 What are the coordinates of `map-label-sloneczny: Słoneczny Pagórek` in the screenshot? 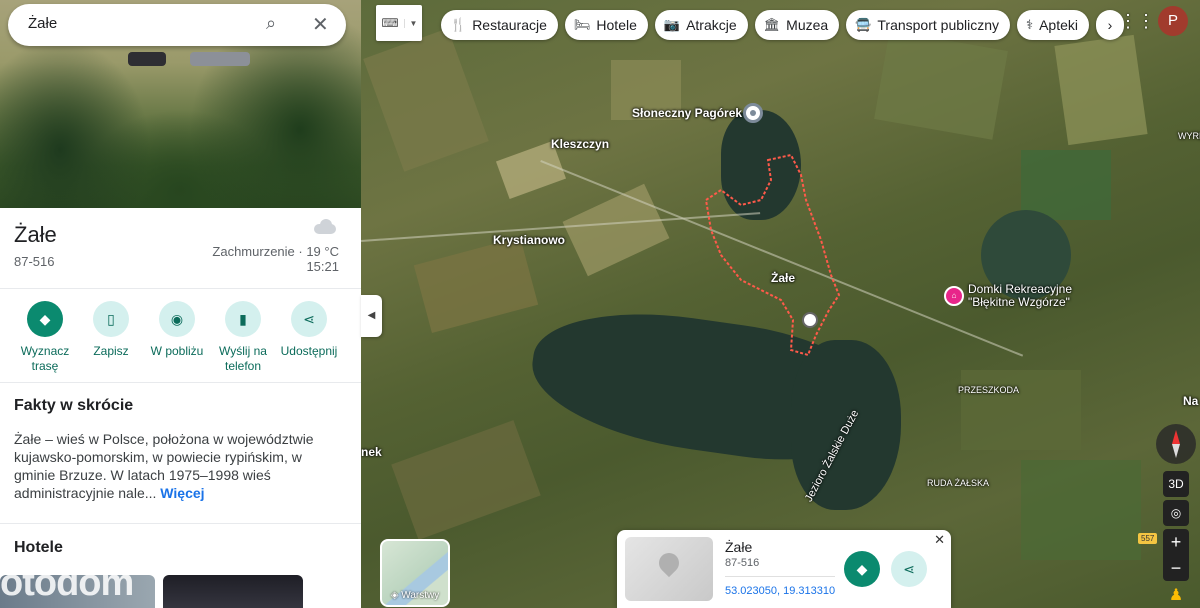 It's located at (687, 113).